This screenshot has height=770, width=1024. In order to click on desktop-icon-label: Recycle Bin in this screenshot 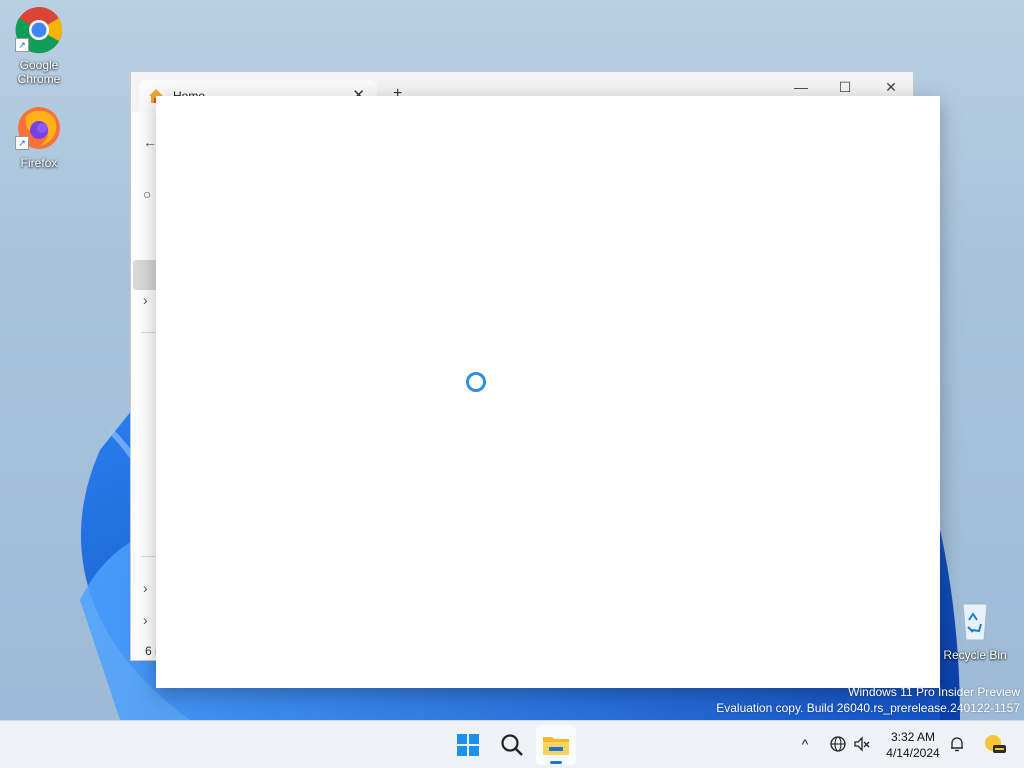, I will do `click(975, 655)`.